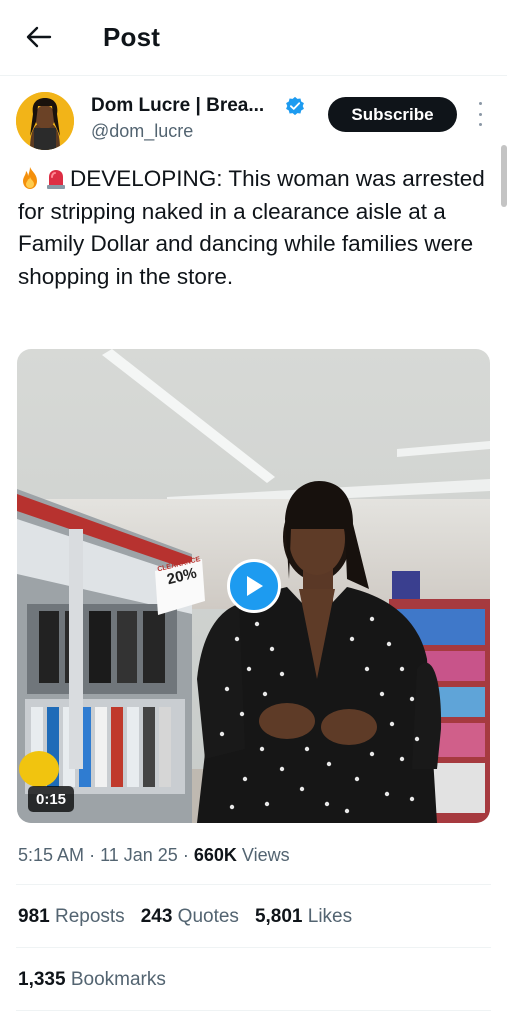  I want to click on likes-stat: 5,801 Likes, so click(303, 917).